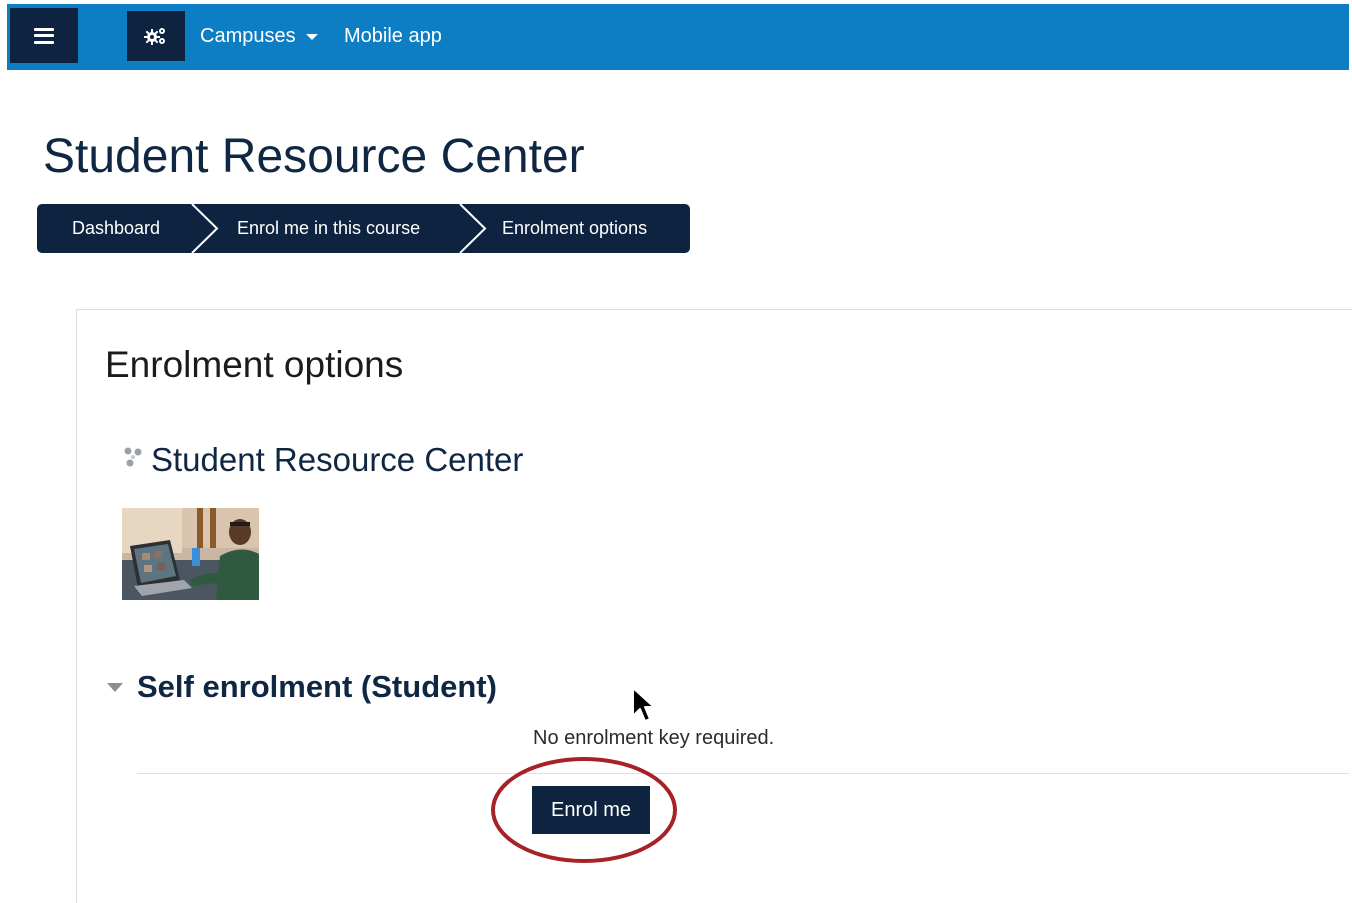 This screenshot has width=1352, height=903. Describe the element at coordinates (311, 37) in the screenshot. I see `caret-down-icon` at that location.